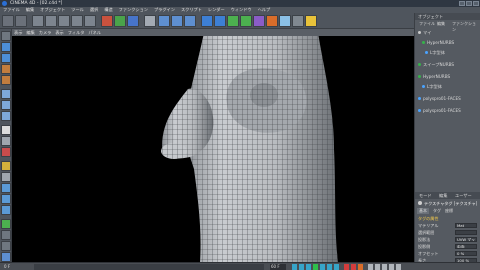 The height and width of the screenshot is (270, 480). Describe the element at coordinates (6, 47) in the screenshot. I see `model-mode-icon` at that location.